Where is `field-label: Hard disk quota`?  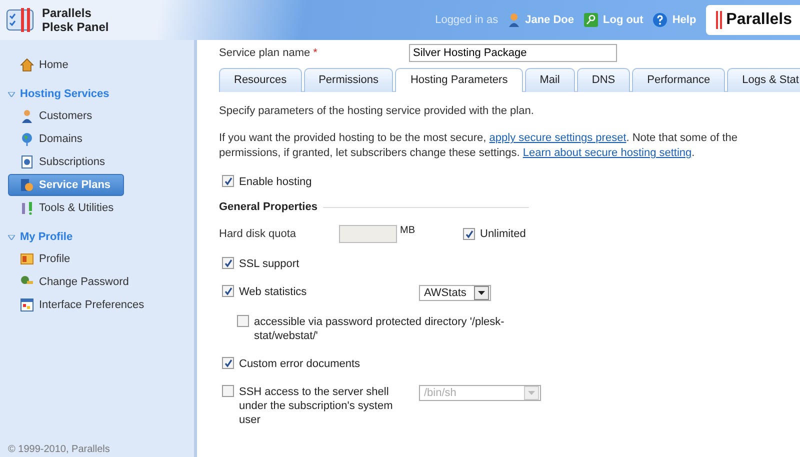 field-label: Hard disk quota is located at coordinates (258, 234).